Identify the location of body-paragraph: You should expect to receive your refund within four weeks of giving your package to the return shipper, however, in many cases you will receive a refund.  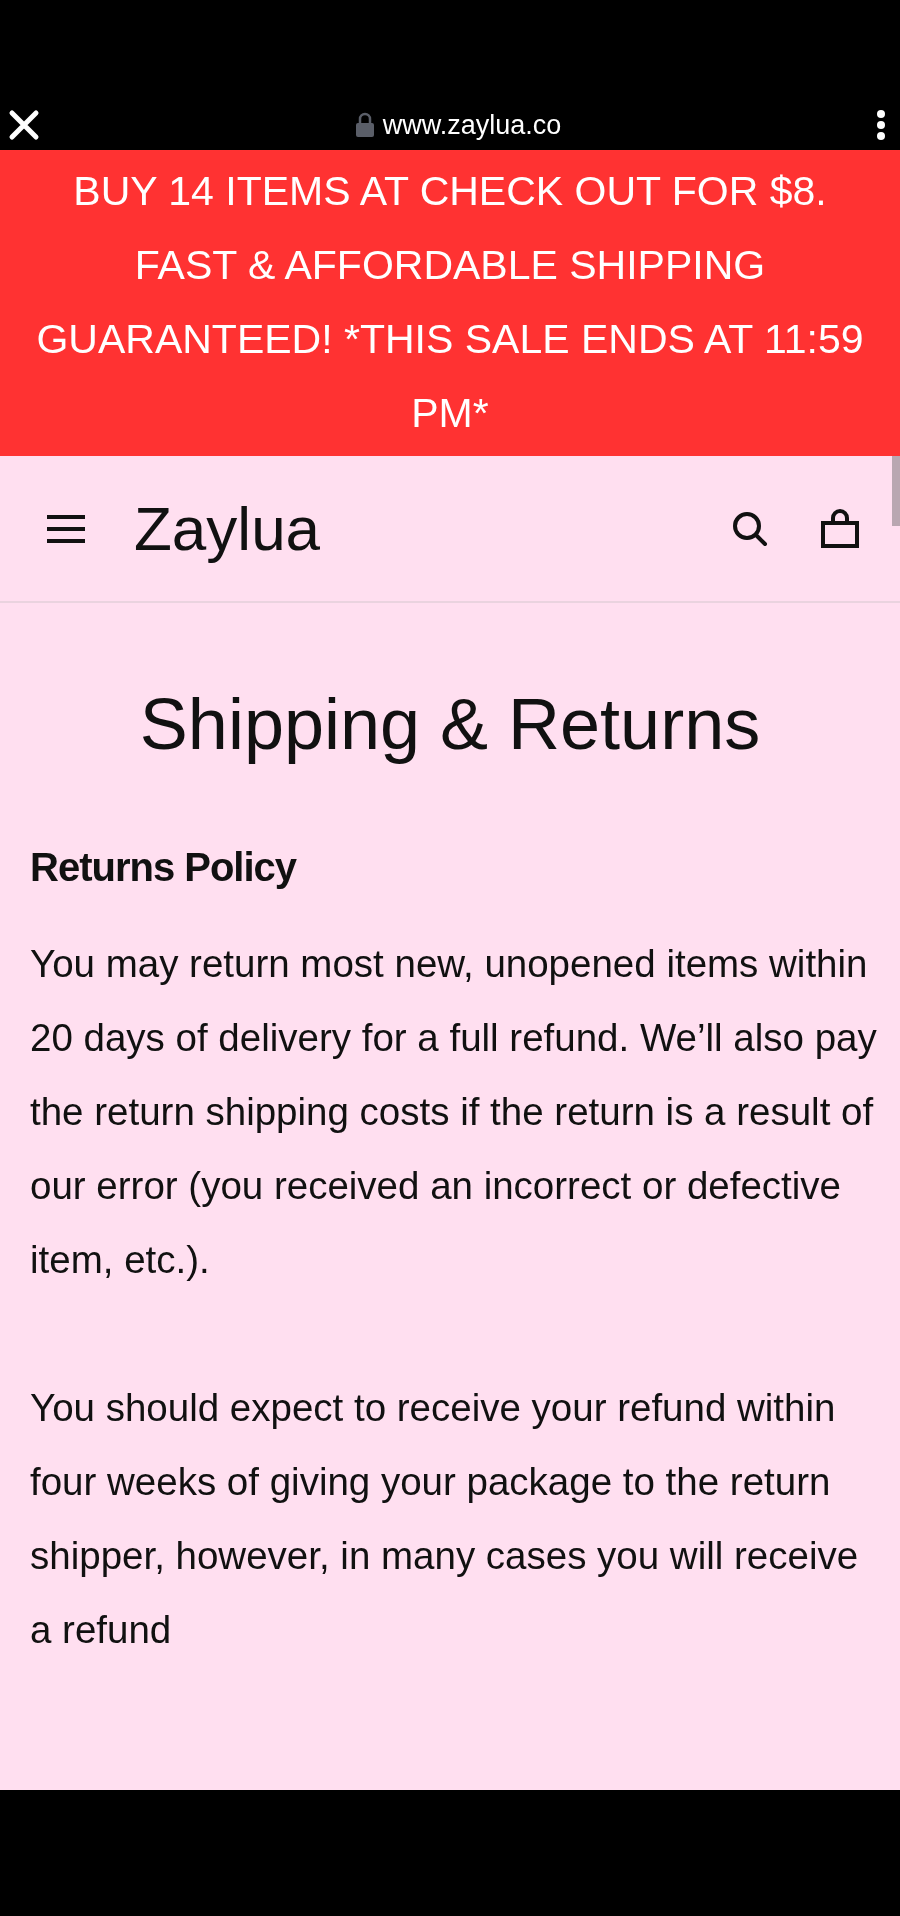
(445, 1519).